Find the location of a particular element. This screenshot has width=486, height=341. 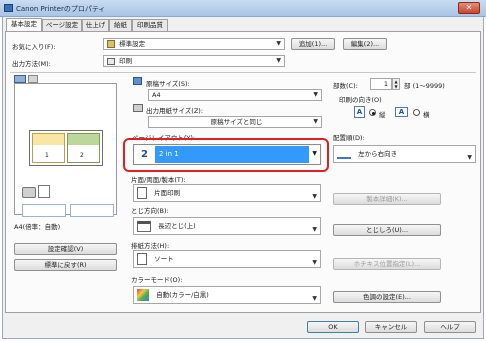

confirm-settings-button: 設定確認(V) is located at coordinates (65, 249).